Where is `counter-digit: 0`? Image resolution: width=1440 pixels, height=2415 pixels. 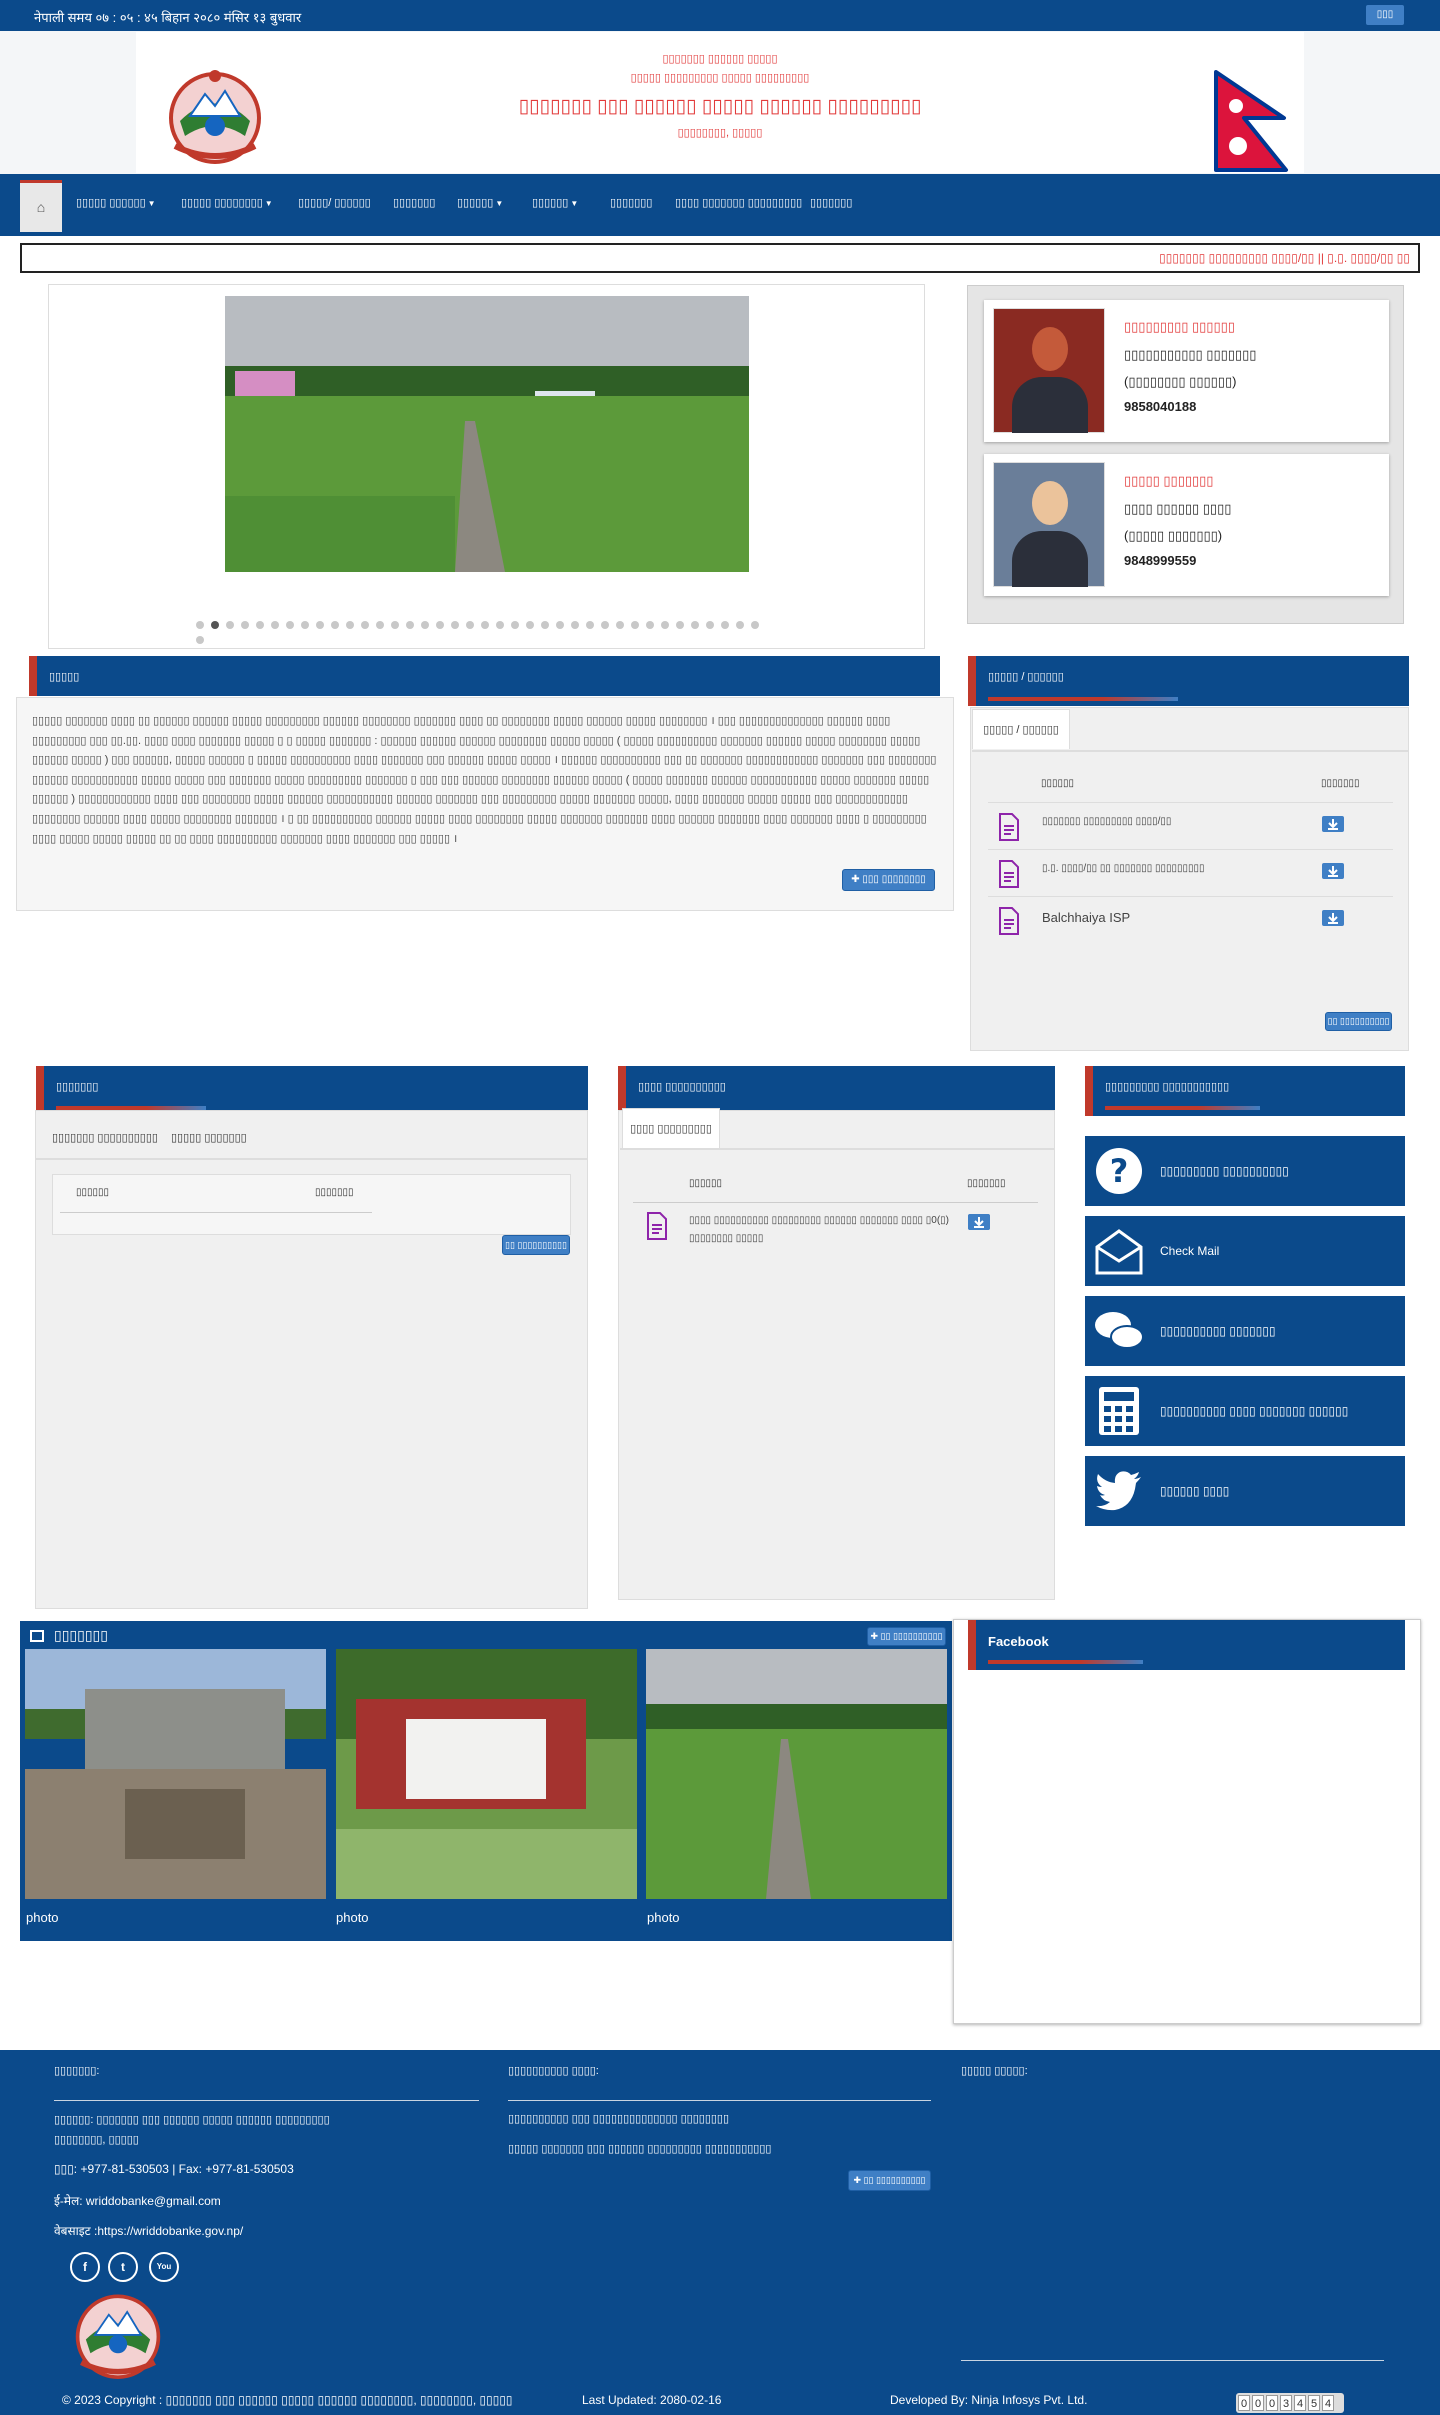 counter-digit: 0 is located at coordinates (1244, 2403).